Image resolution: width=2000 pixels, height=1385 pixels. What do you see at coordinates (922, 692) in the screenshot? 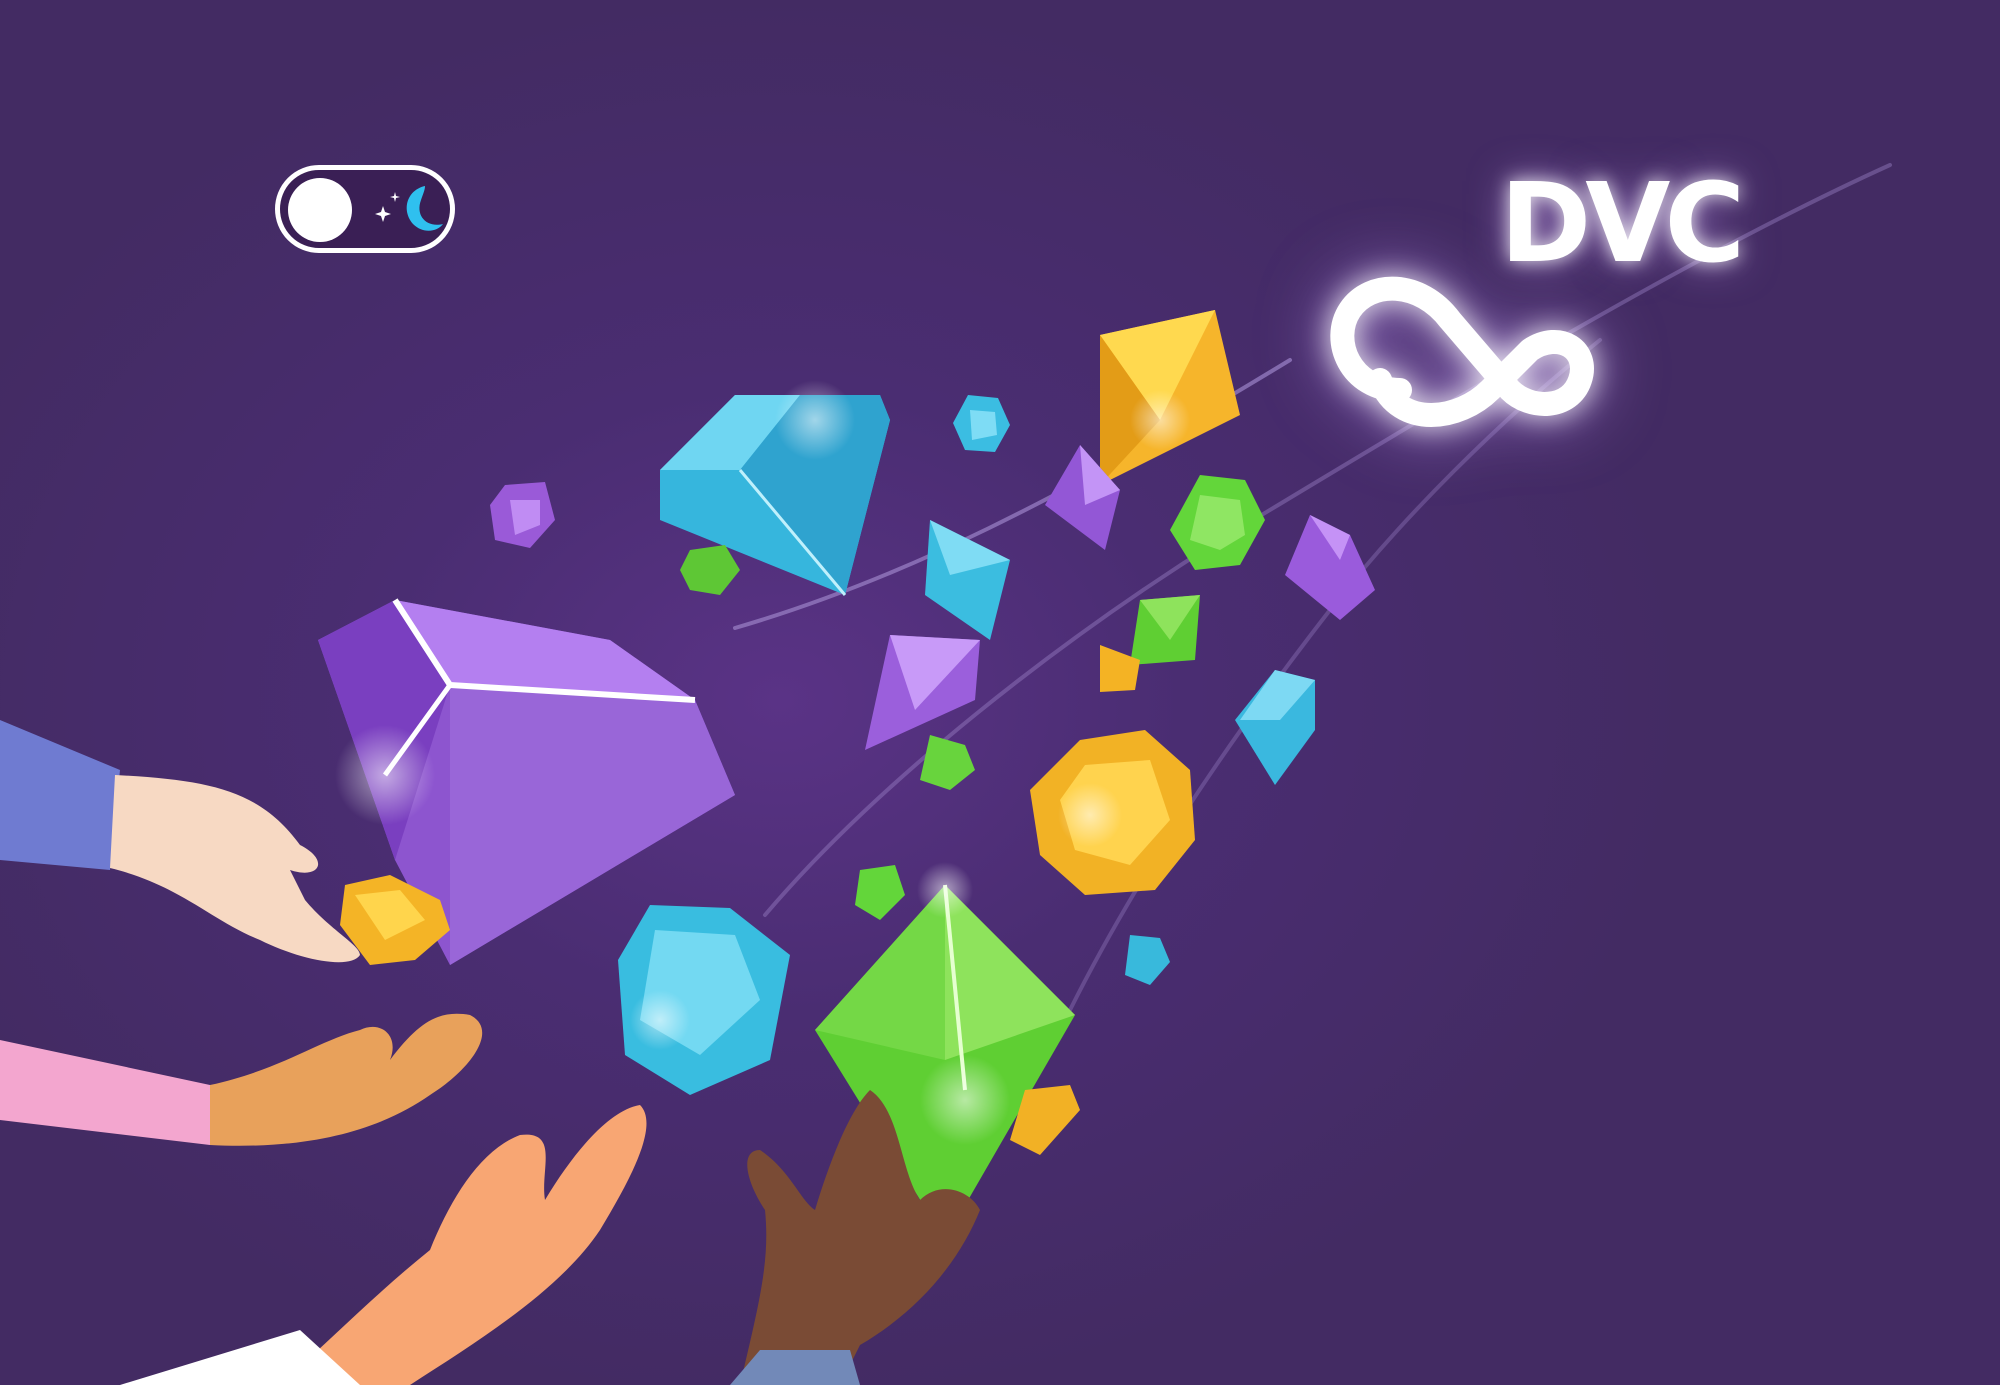
I see `purple-pyramid-gem-mid` at bounding box center [922, 692].